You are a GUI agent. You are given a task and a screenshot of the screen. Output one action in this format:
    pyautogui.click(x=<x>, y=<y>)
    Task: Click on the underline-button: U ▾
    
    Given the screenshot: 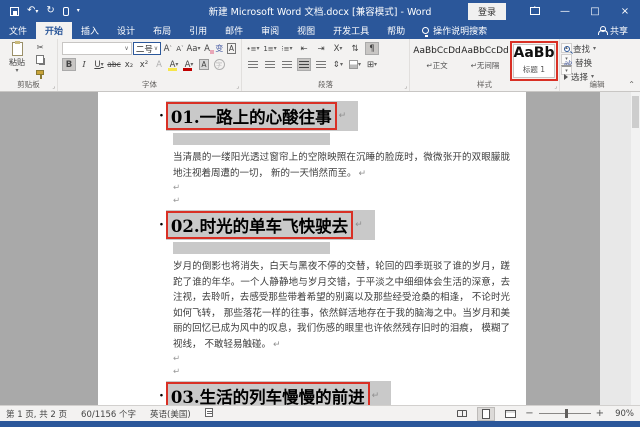 What is the action you would take?
    pyautogui.click(x=99, y=64)
    